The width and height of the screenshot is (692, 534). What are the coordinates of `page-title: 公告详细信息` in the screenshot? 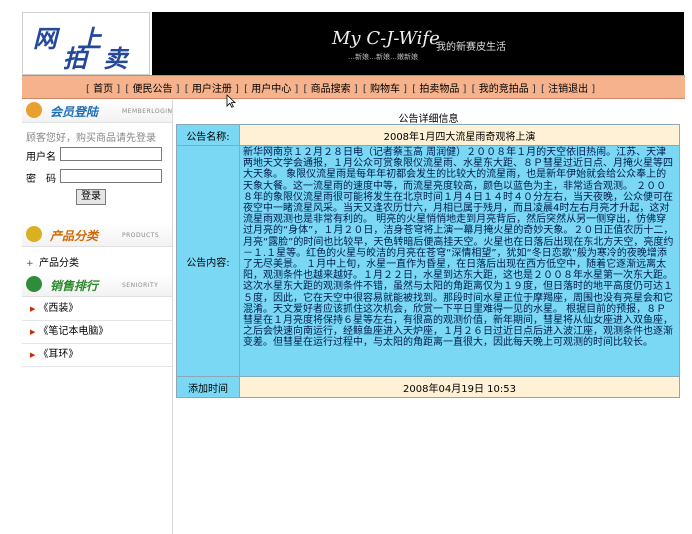 It's located at (428, 119).